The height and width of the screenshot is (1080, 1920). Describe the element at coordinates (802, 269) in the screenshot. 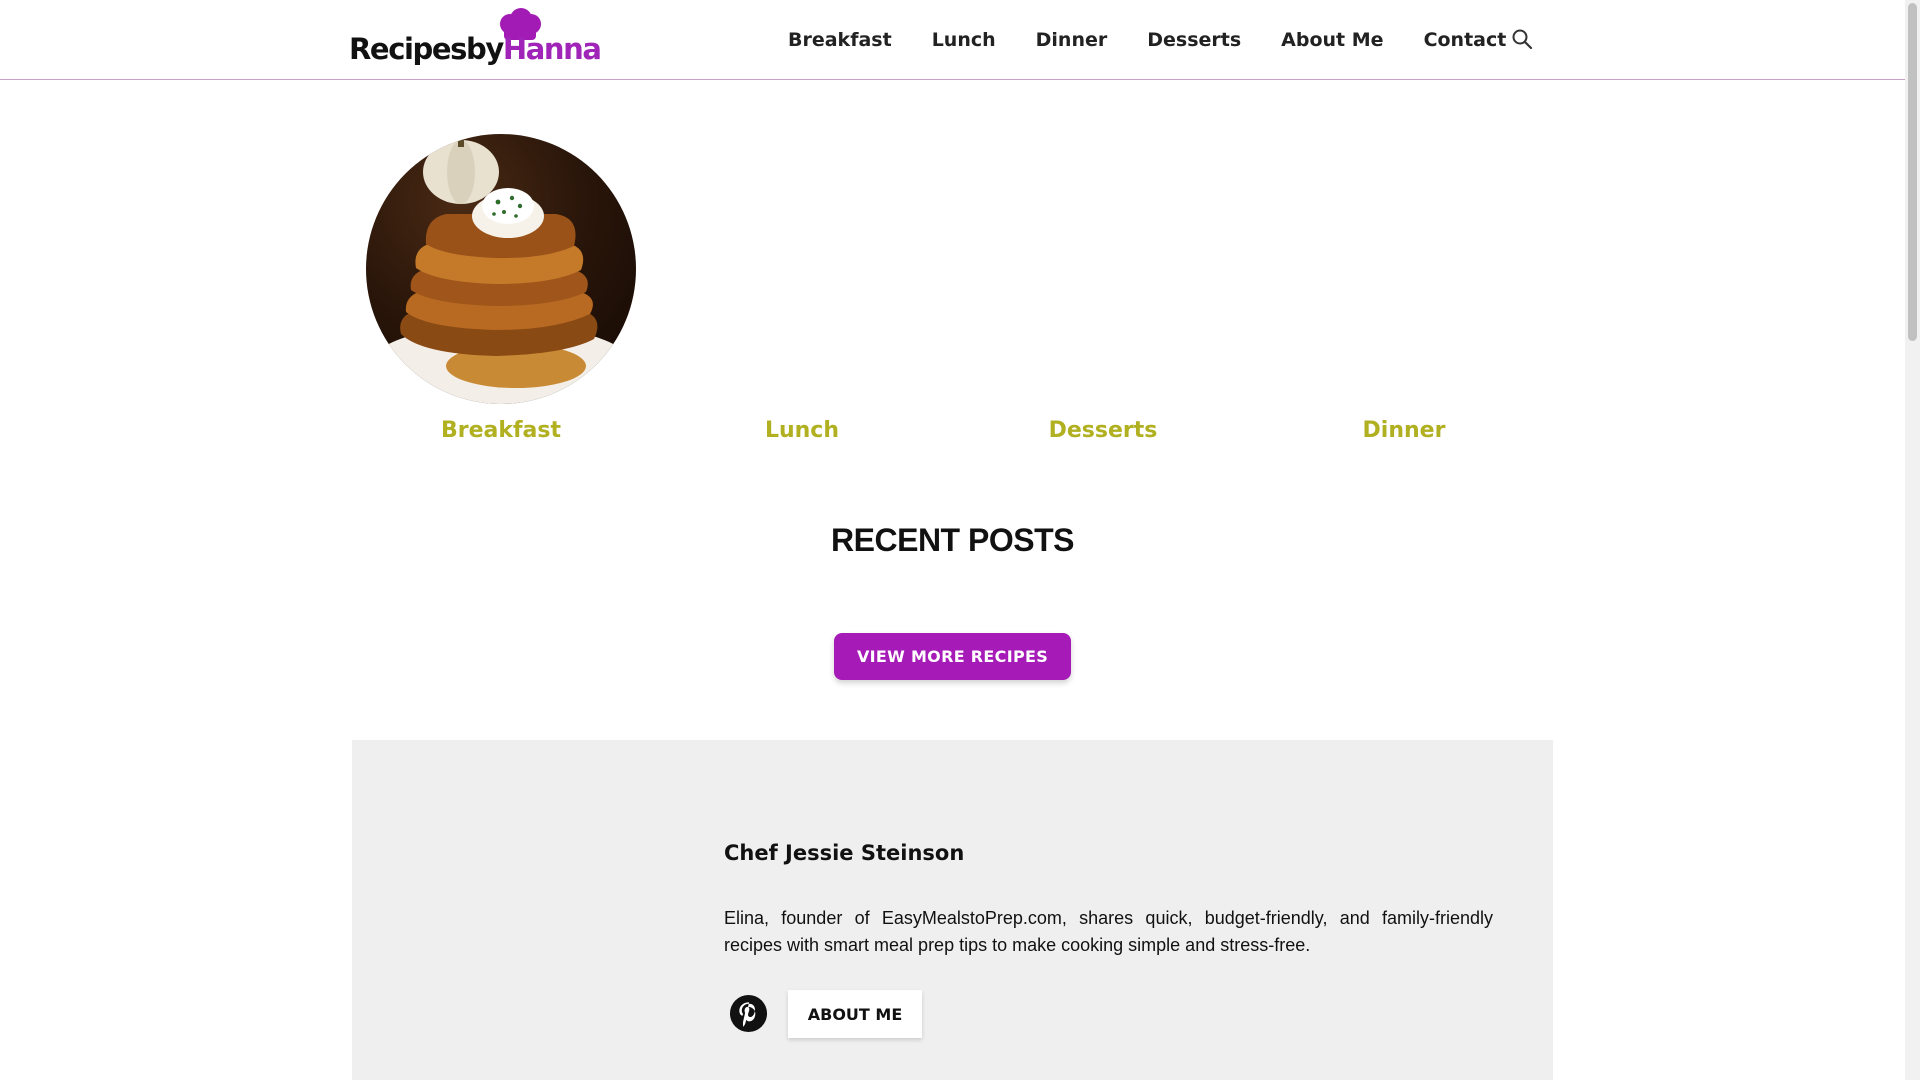

I see `lunch-image` at that location.